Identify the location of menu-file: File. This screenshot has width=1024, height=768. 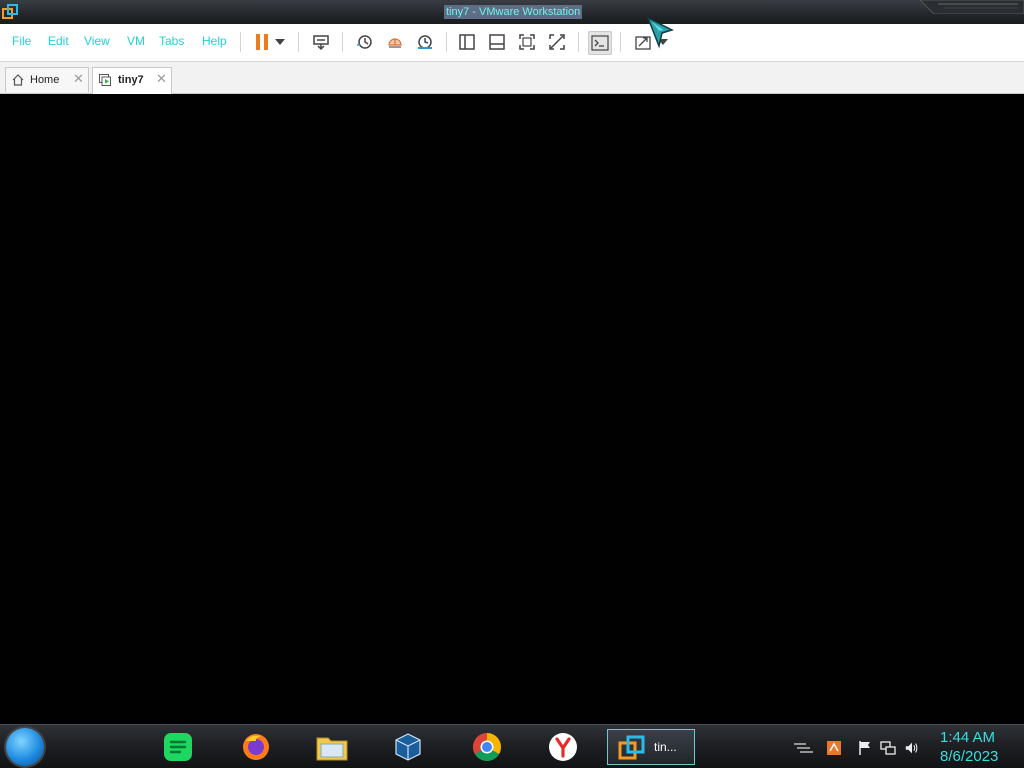
(21, 41).